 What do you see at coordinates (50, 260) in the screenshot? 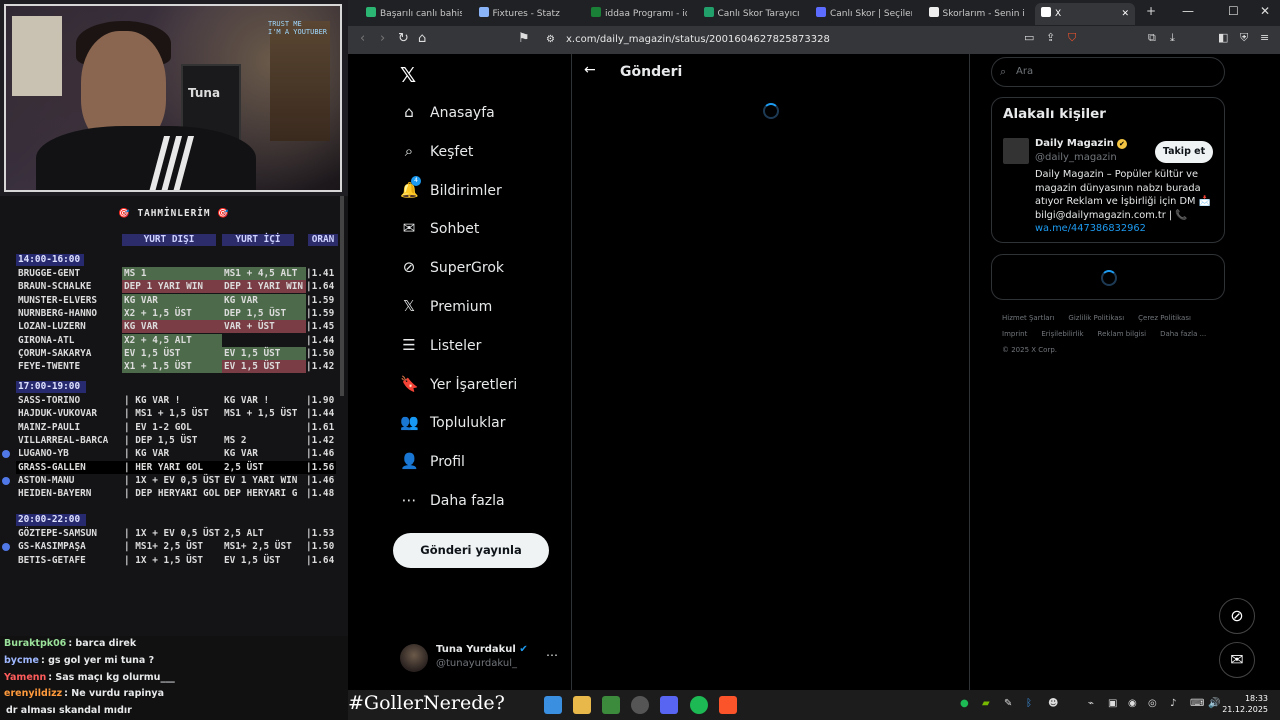
I see `group-time-header: 14:00-16:00` at bounding box center [50, 260].